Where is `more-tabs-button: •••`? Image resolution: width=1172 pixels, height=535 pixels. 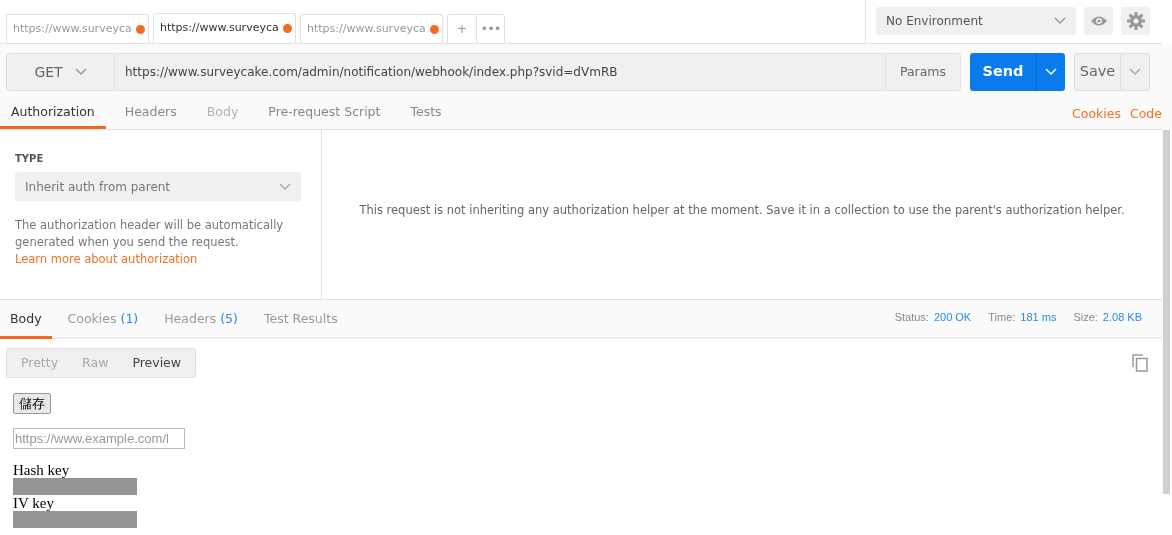
more-tabs-button: ••• is located at coordinates (490, 29).